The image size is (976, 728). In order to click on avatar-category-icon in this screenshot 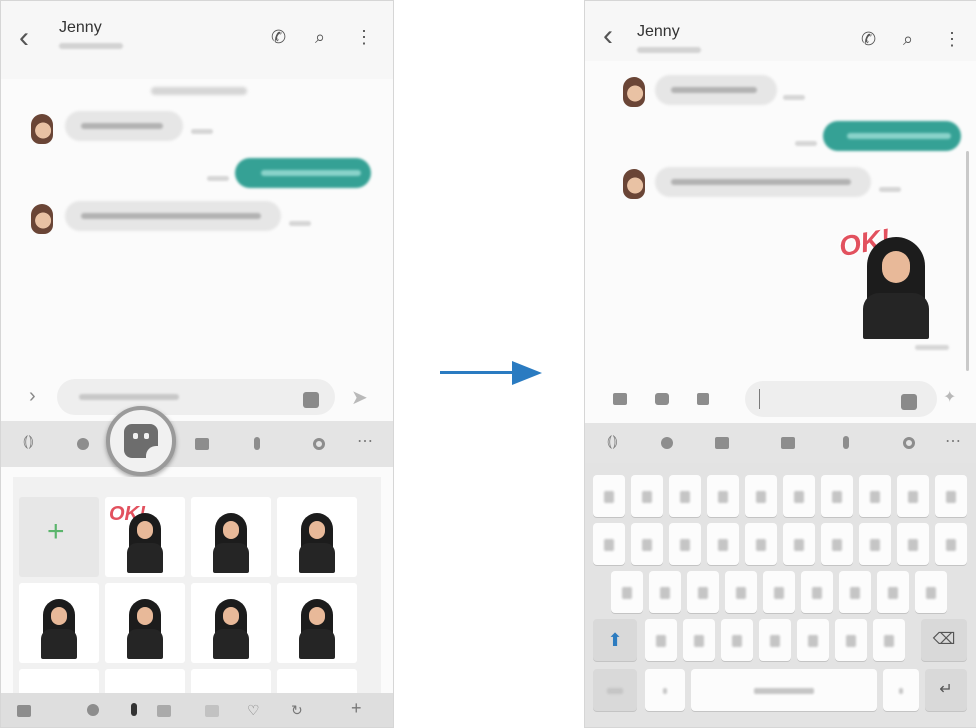, I will do `click(134, 709)`.